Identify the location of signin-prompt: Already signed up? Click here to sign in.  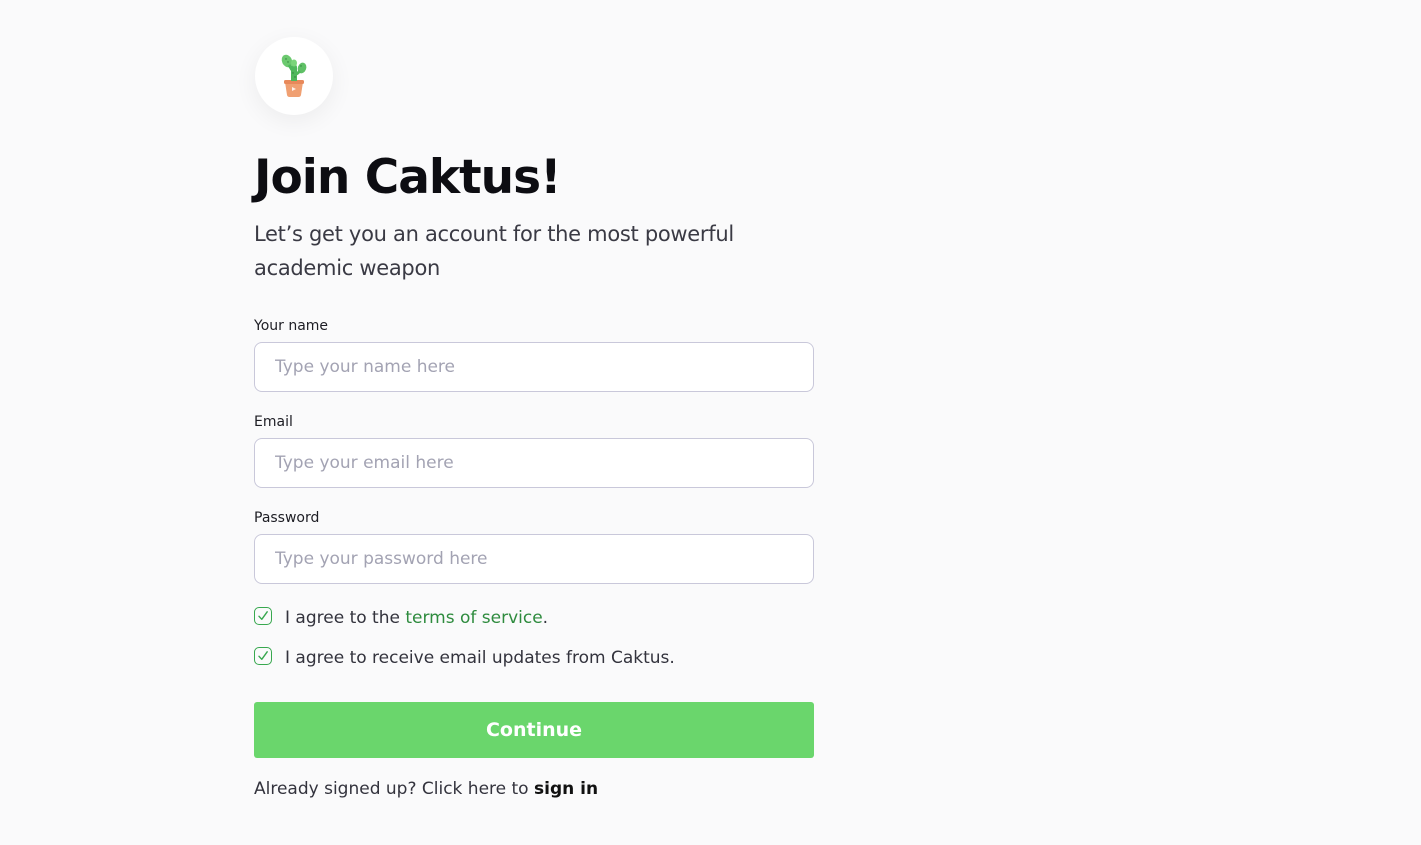
(426, 789).